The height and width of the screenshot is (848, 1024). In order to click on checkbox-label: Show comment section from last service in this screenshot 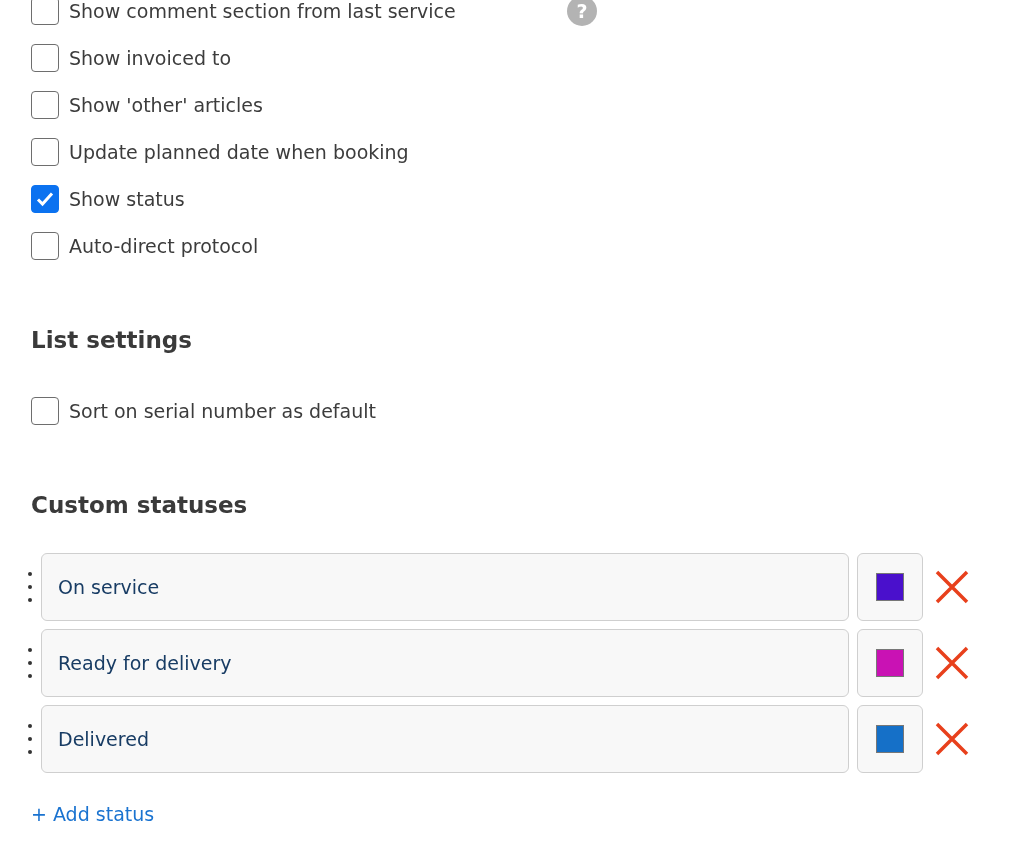, I will do `click(262, 11)`.